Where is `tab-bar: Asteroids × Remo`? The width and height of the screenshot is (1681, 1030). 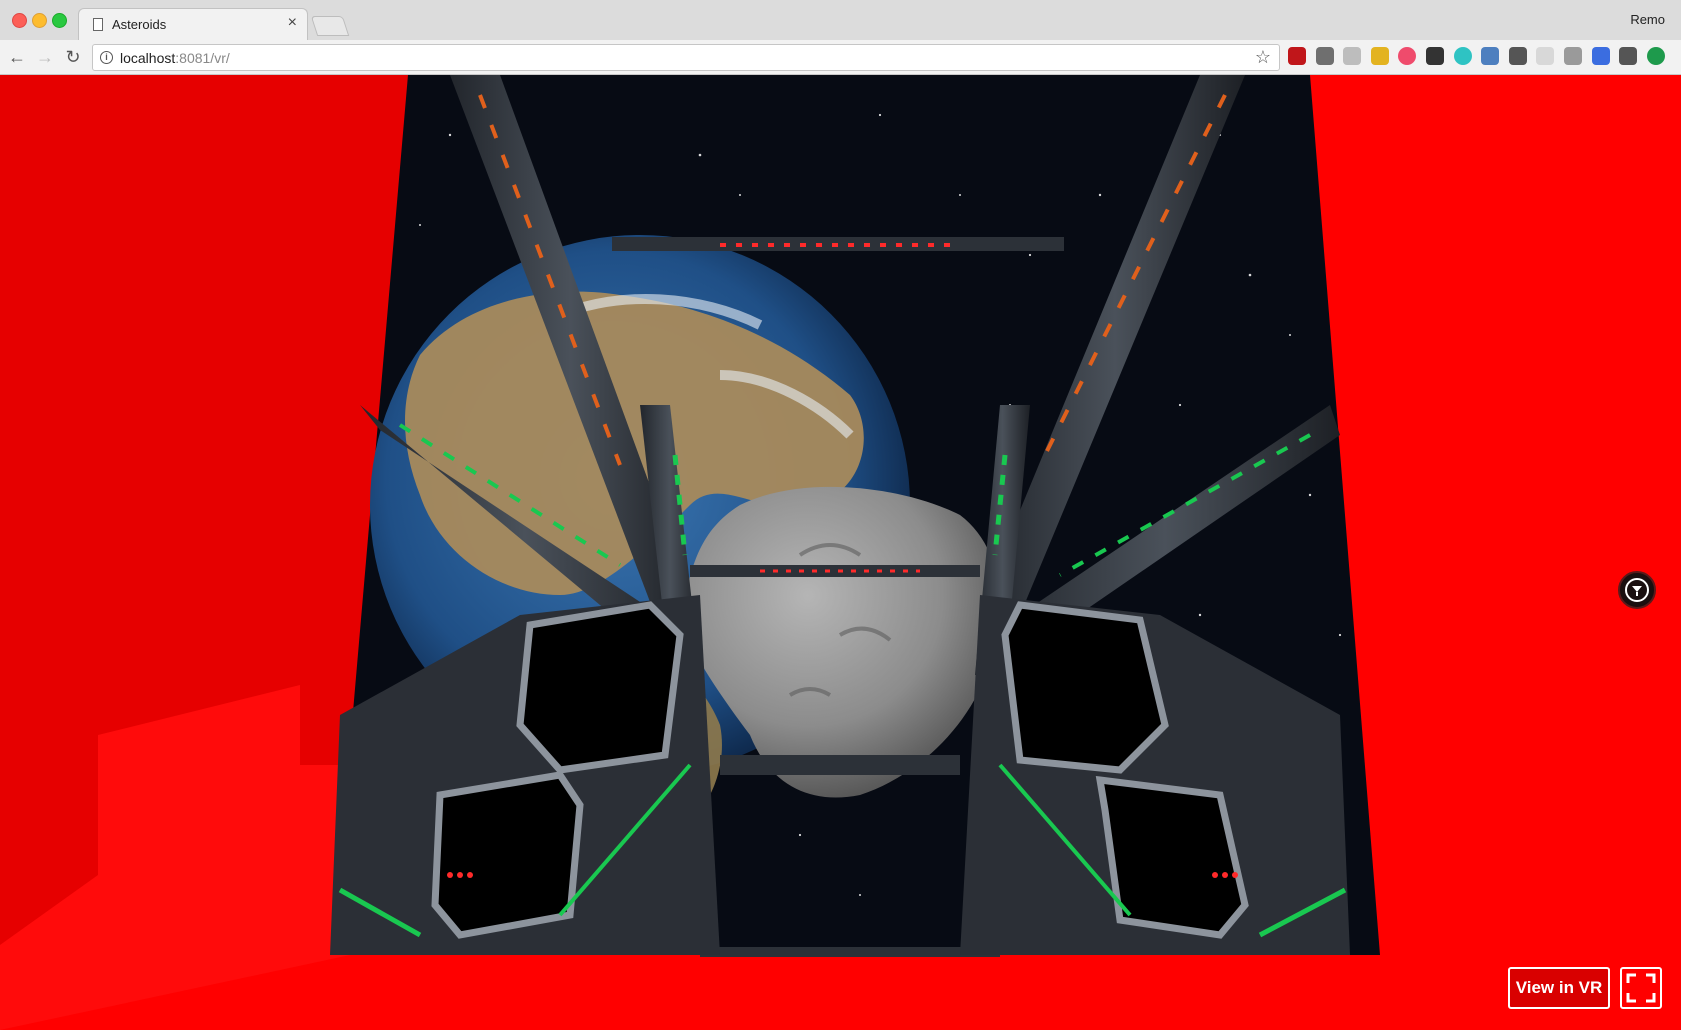 tab-bar: Asteroids × Remo is located at coordinates (840, 20).